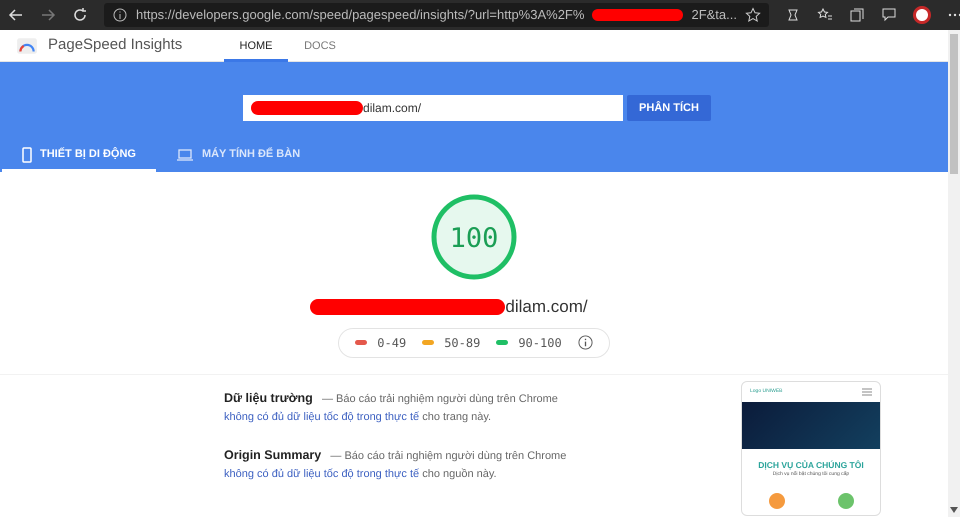 The width and height of the screenshot is (960, 517). What do you see at coordinates (954, 273) in the screenshot?
I see `scrollbar` at bounding box center [954, 273].